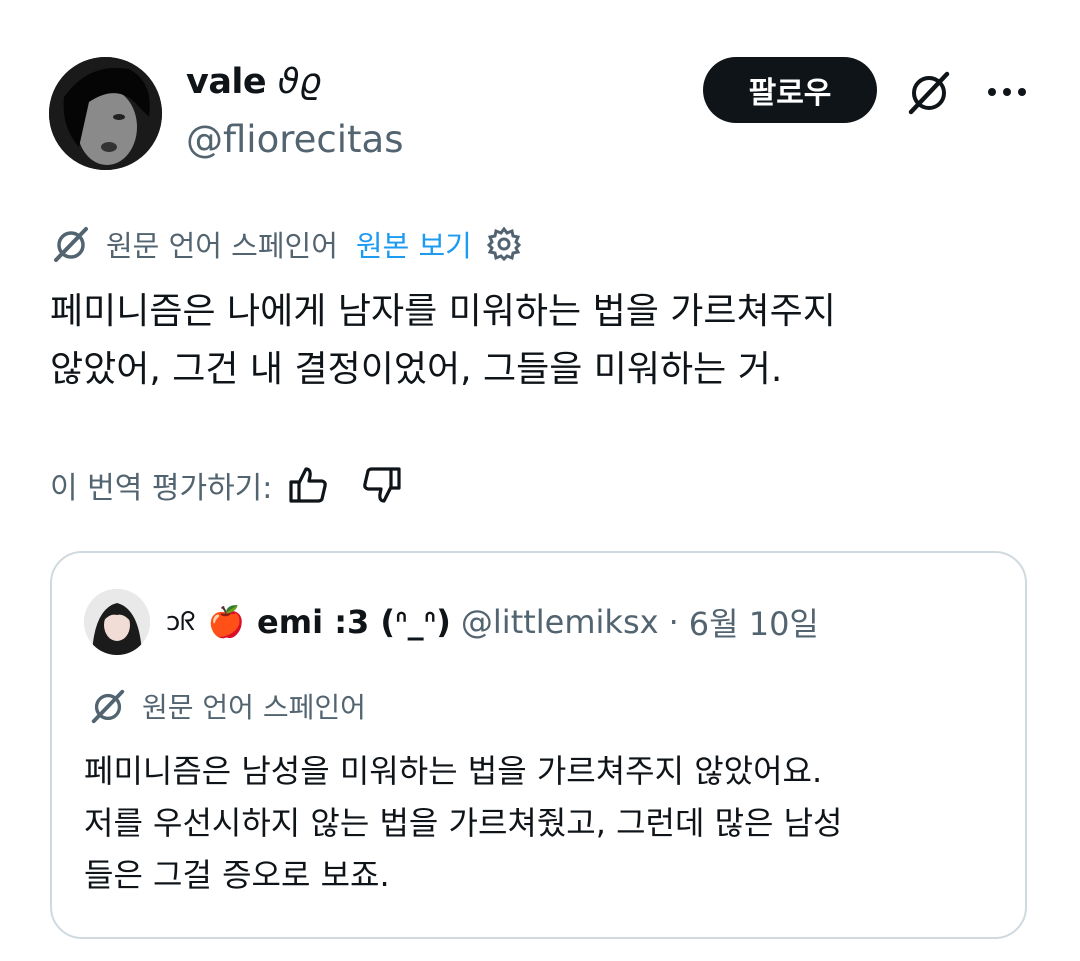  I want to click on quoted-tweet-header: ɔᖇ 🍎 emi :3 (ᐢ_ᐢ) @littlemiksx · 6월 10일, so click(492, 622).